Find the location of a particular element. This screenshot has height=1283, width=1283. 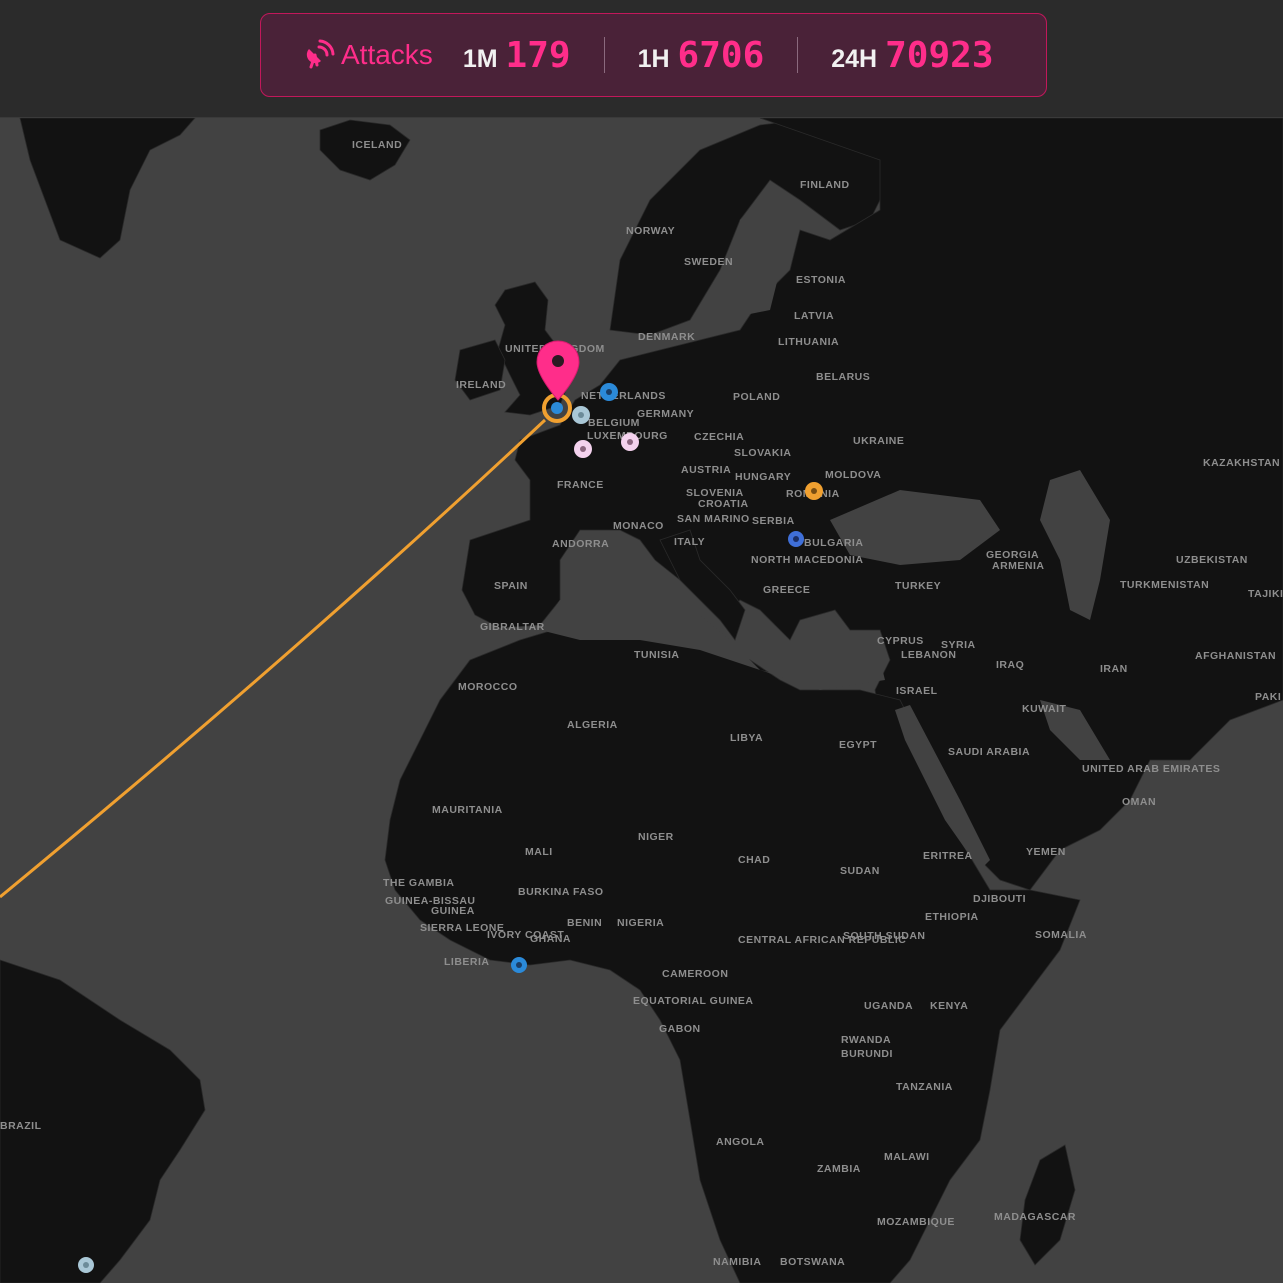

map-label: EQUATORIAL GUINEA is located at coordinates (693, 1001).